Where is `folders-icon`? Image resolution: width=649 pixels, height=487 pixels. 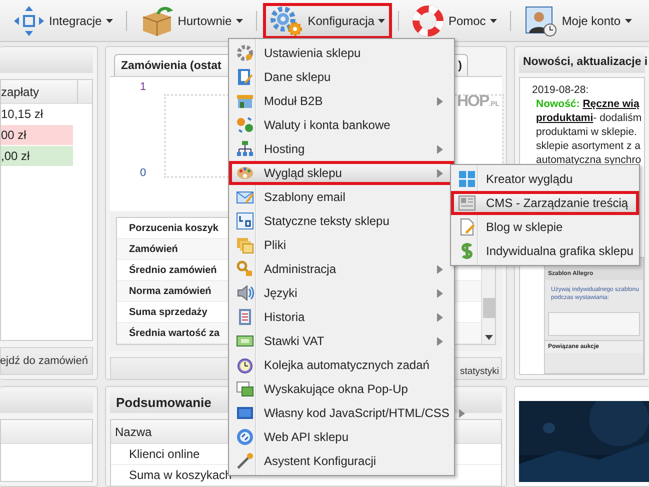
folders-icon is located at coordinates (245, 245).